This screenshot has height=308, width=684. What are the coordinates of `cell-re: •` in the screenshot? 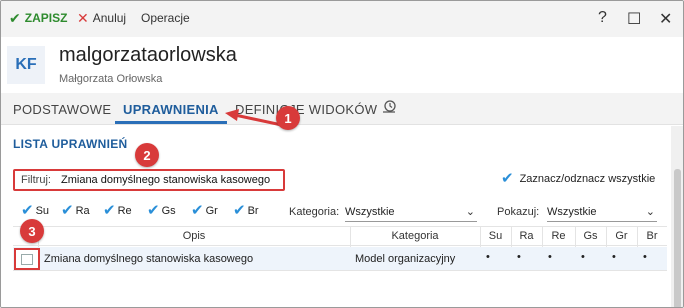 It's located at (550, 257).